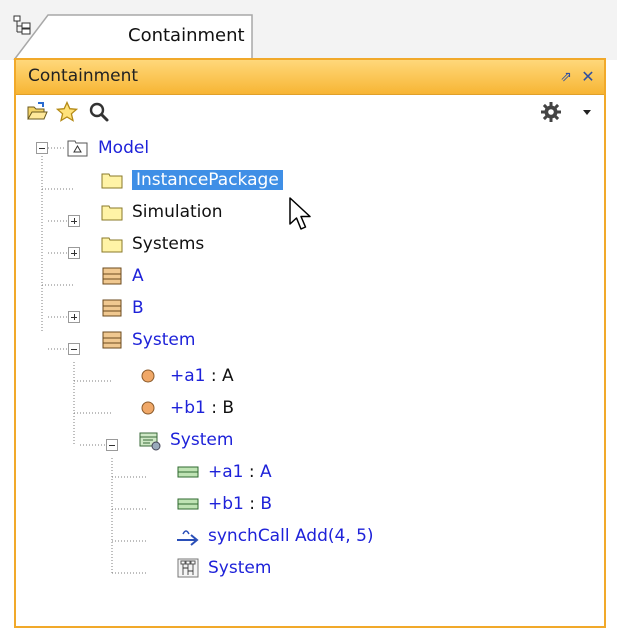 The image size is (617, 638). I want to click on tree-node-part-b1: +b1 : B, so click(186, 408).